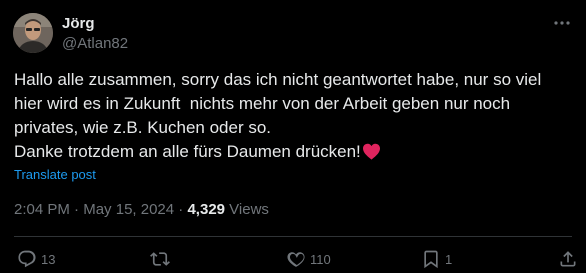 Image resolution: width=586 pixels, height=273 pixels. What do you see at coordinates (293, 236) in the screenshot?
I see `divider` at bounding box center [293, 236].